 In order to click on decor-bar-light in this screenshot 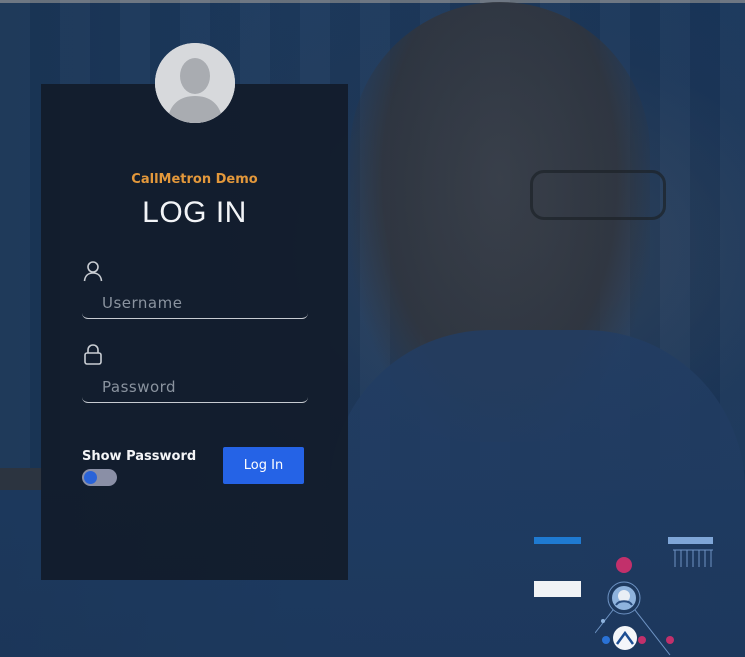, I will do `click(690, 540)`.